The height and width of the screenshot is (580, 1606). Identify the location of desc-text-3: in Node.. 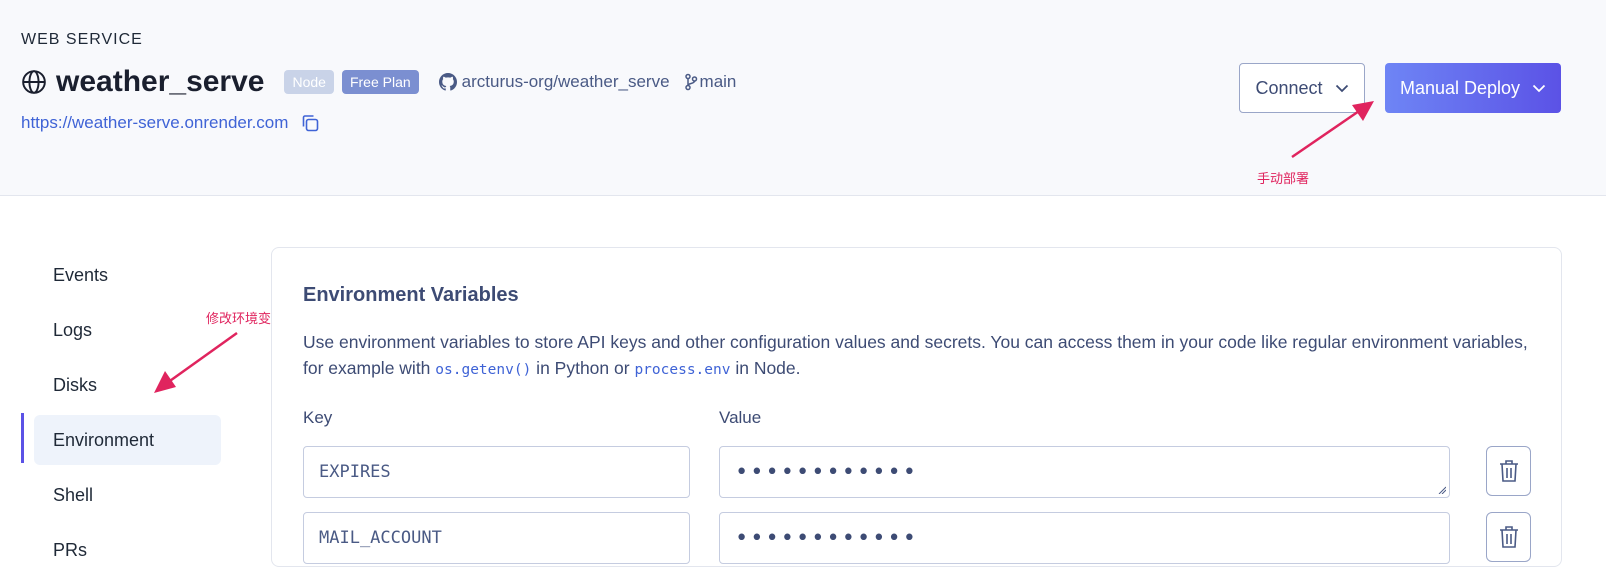
(765, 368).